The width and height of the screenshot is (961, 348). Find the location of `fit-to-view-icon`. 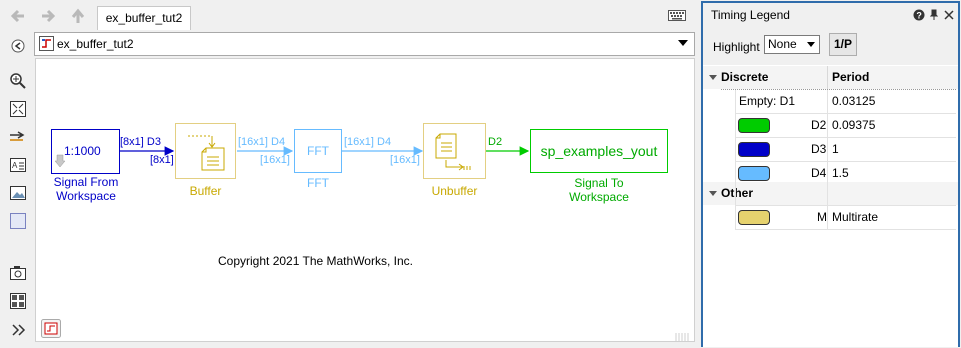

fit-to-view-icon is located at coordinates (18, 109).